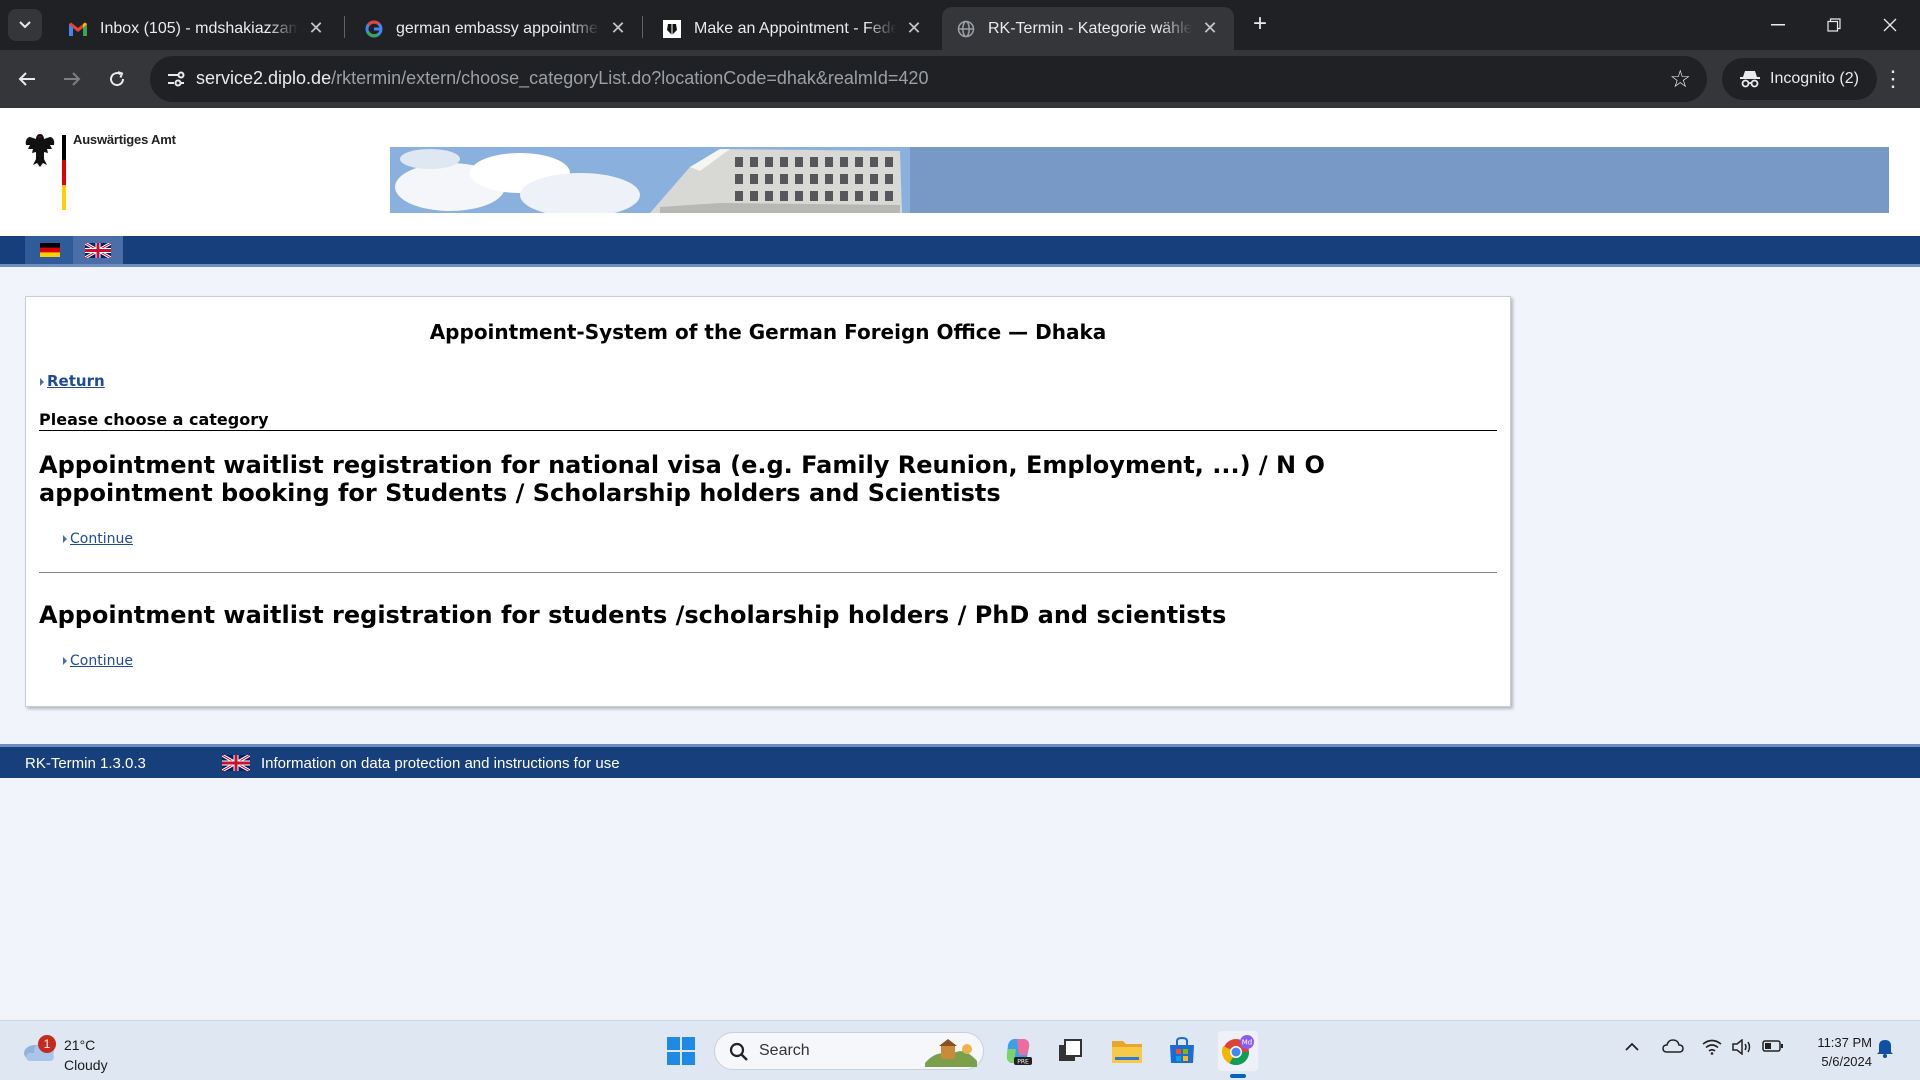 The image size is (1920, 1080). I want to click on tab-title: Inbox (105) - mdshakiazzaman0, so click(199, 28).